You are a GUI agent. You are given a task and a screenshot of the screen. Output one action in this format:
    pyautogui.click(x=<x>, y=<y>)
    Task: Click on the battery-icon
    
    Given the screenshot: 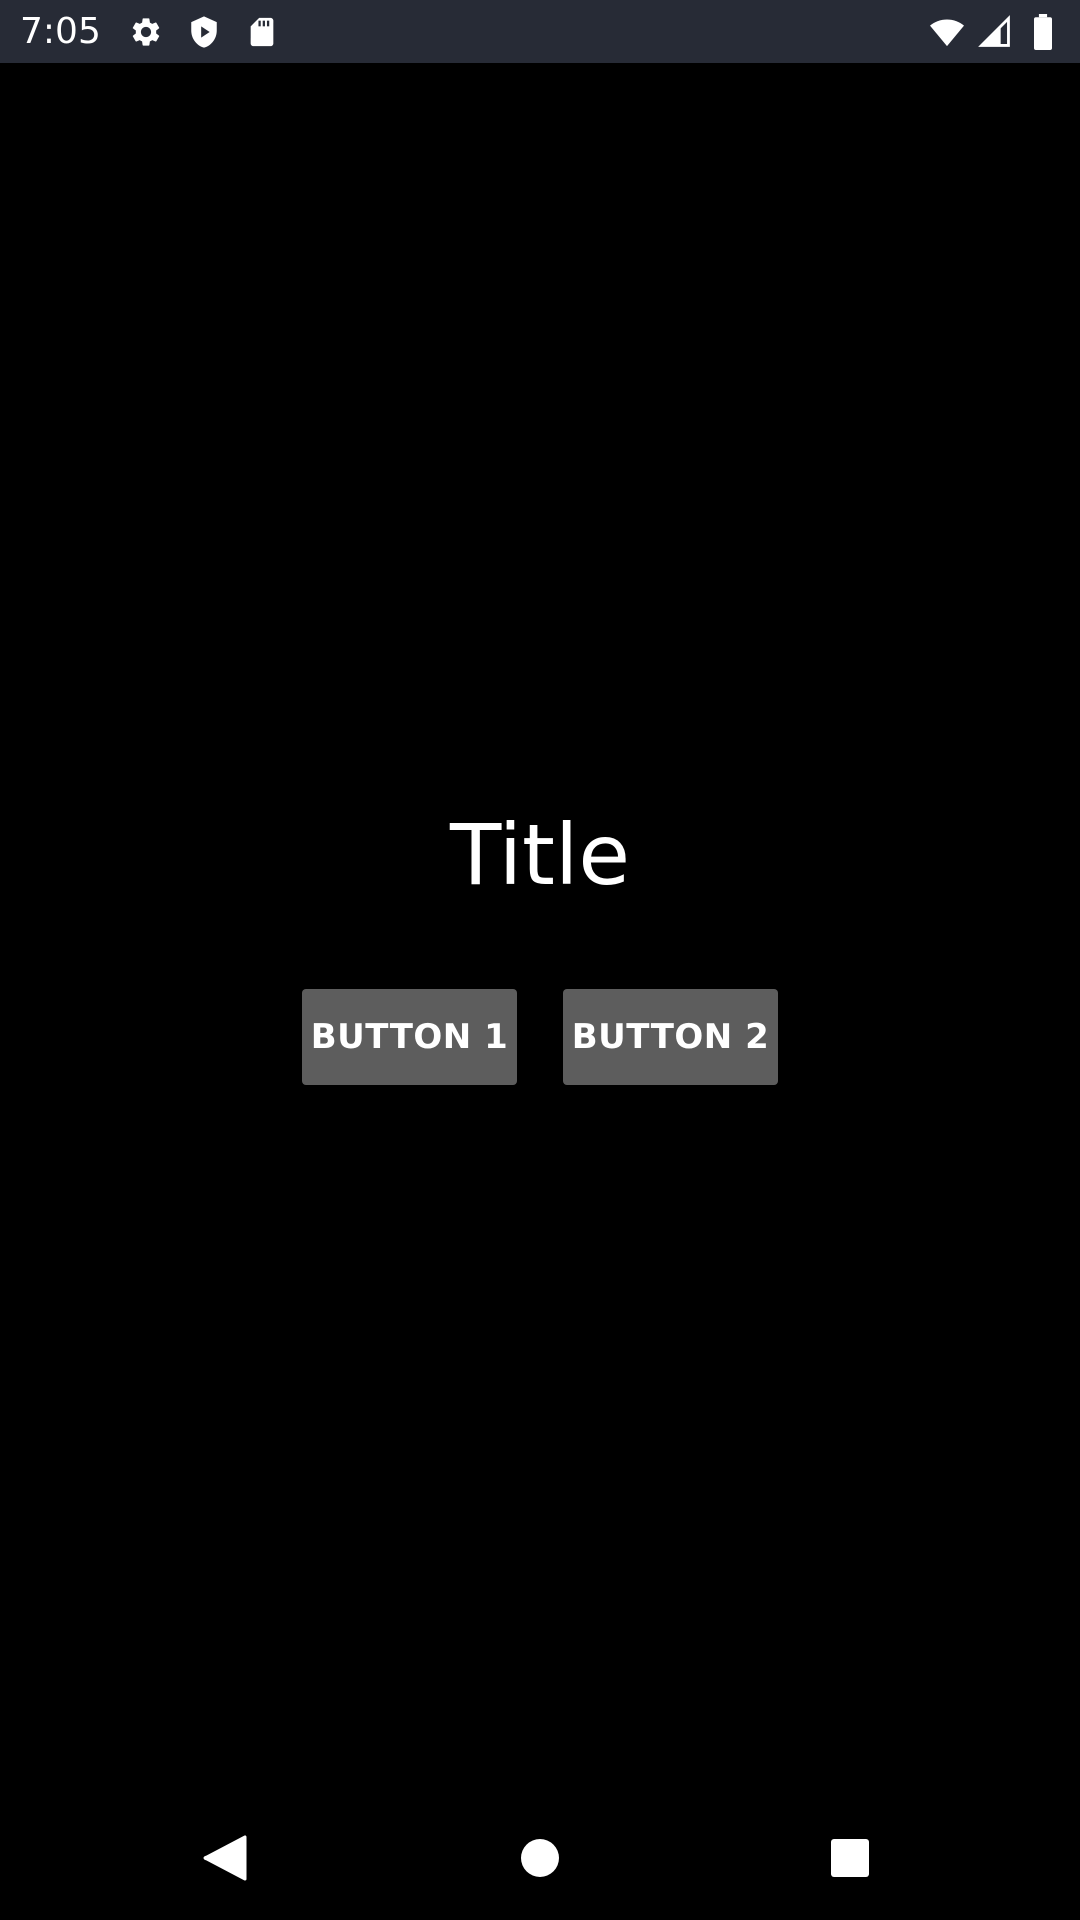 What is the action you would take?
    pyautogui.click(x=1043, y=31)
    